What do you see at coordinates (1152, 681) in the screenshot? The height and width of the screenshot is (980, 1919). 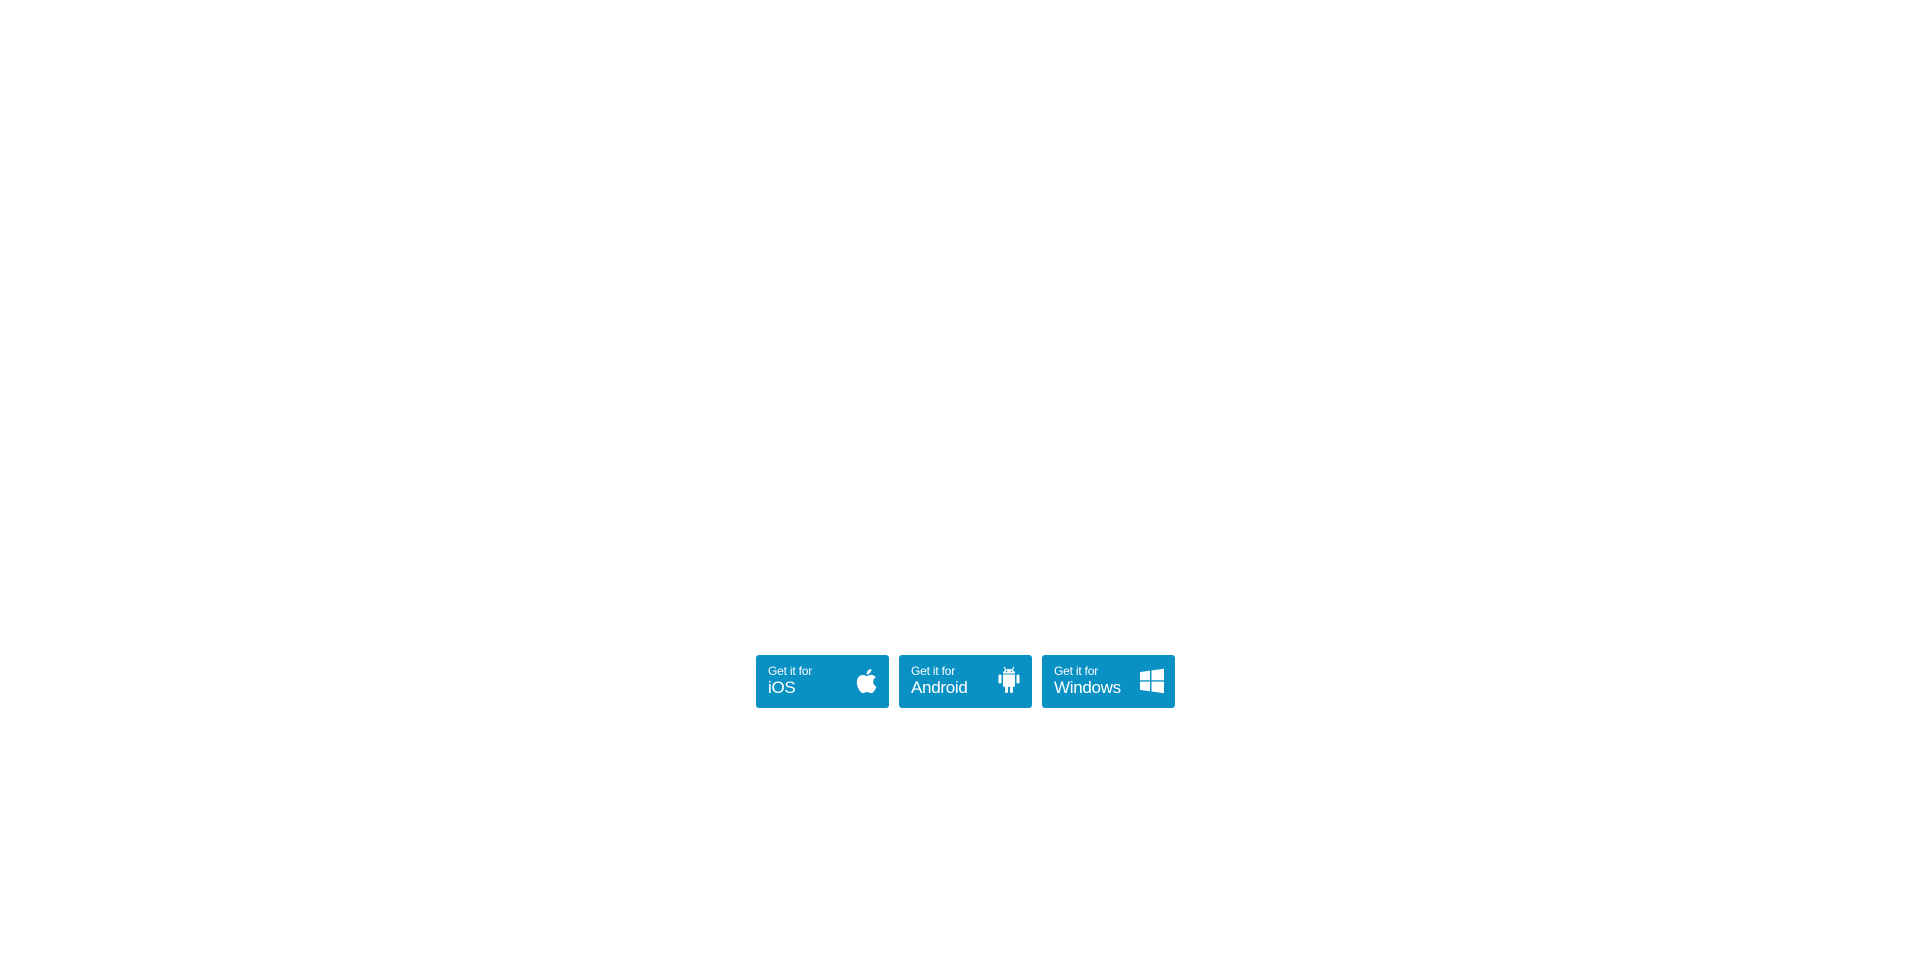 I see `windows-icon` at bounding box center [1152, 681].